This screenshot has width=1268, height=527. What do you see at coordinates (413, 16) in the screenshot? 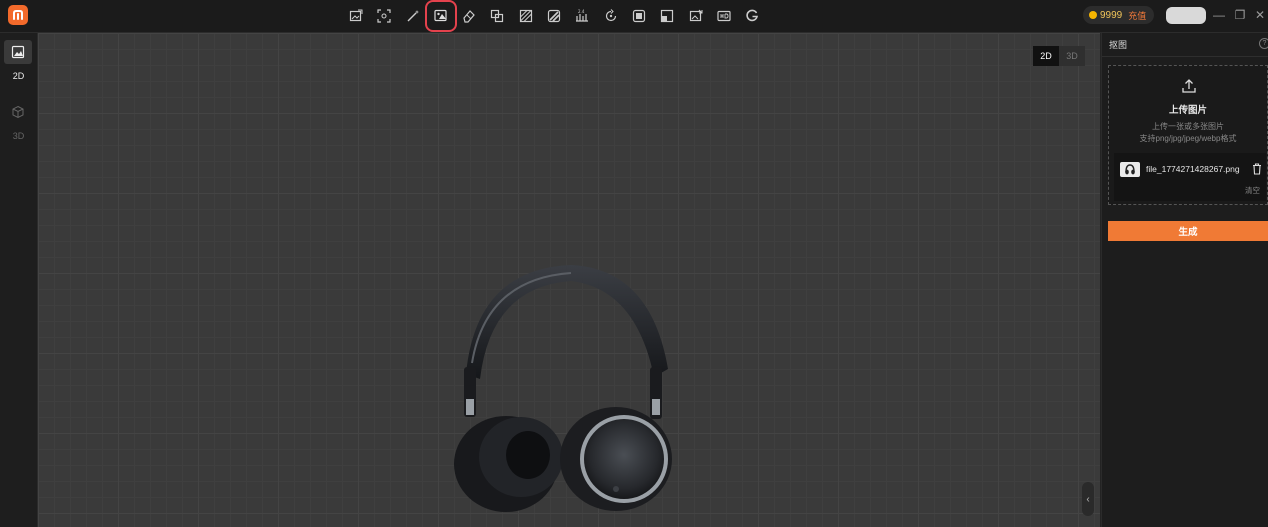
I see `magic-wand-icon` at bounding box center [413, 16].